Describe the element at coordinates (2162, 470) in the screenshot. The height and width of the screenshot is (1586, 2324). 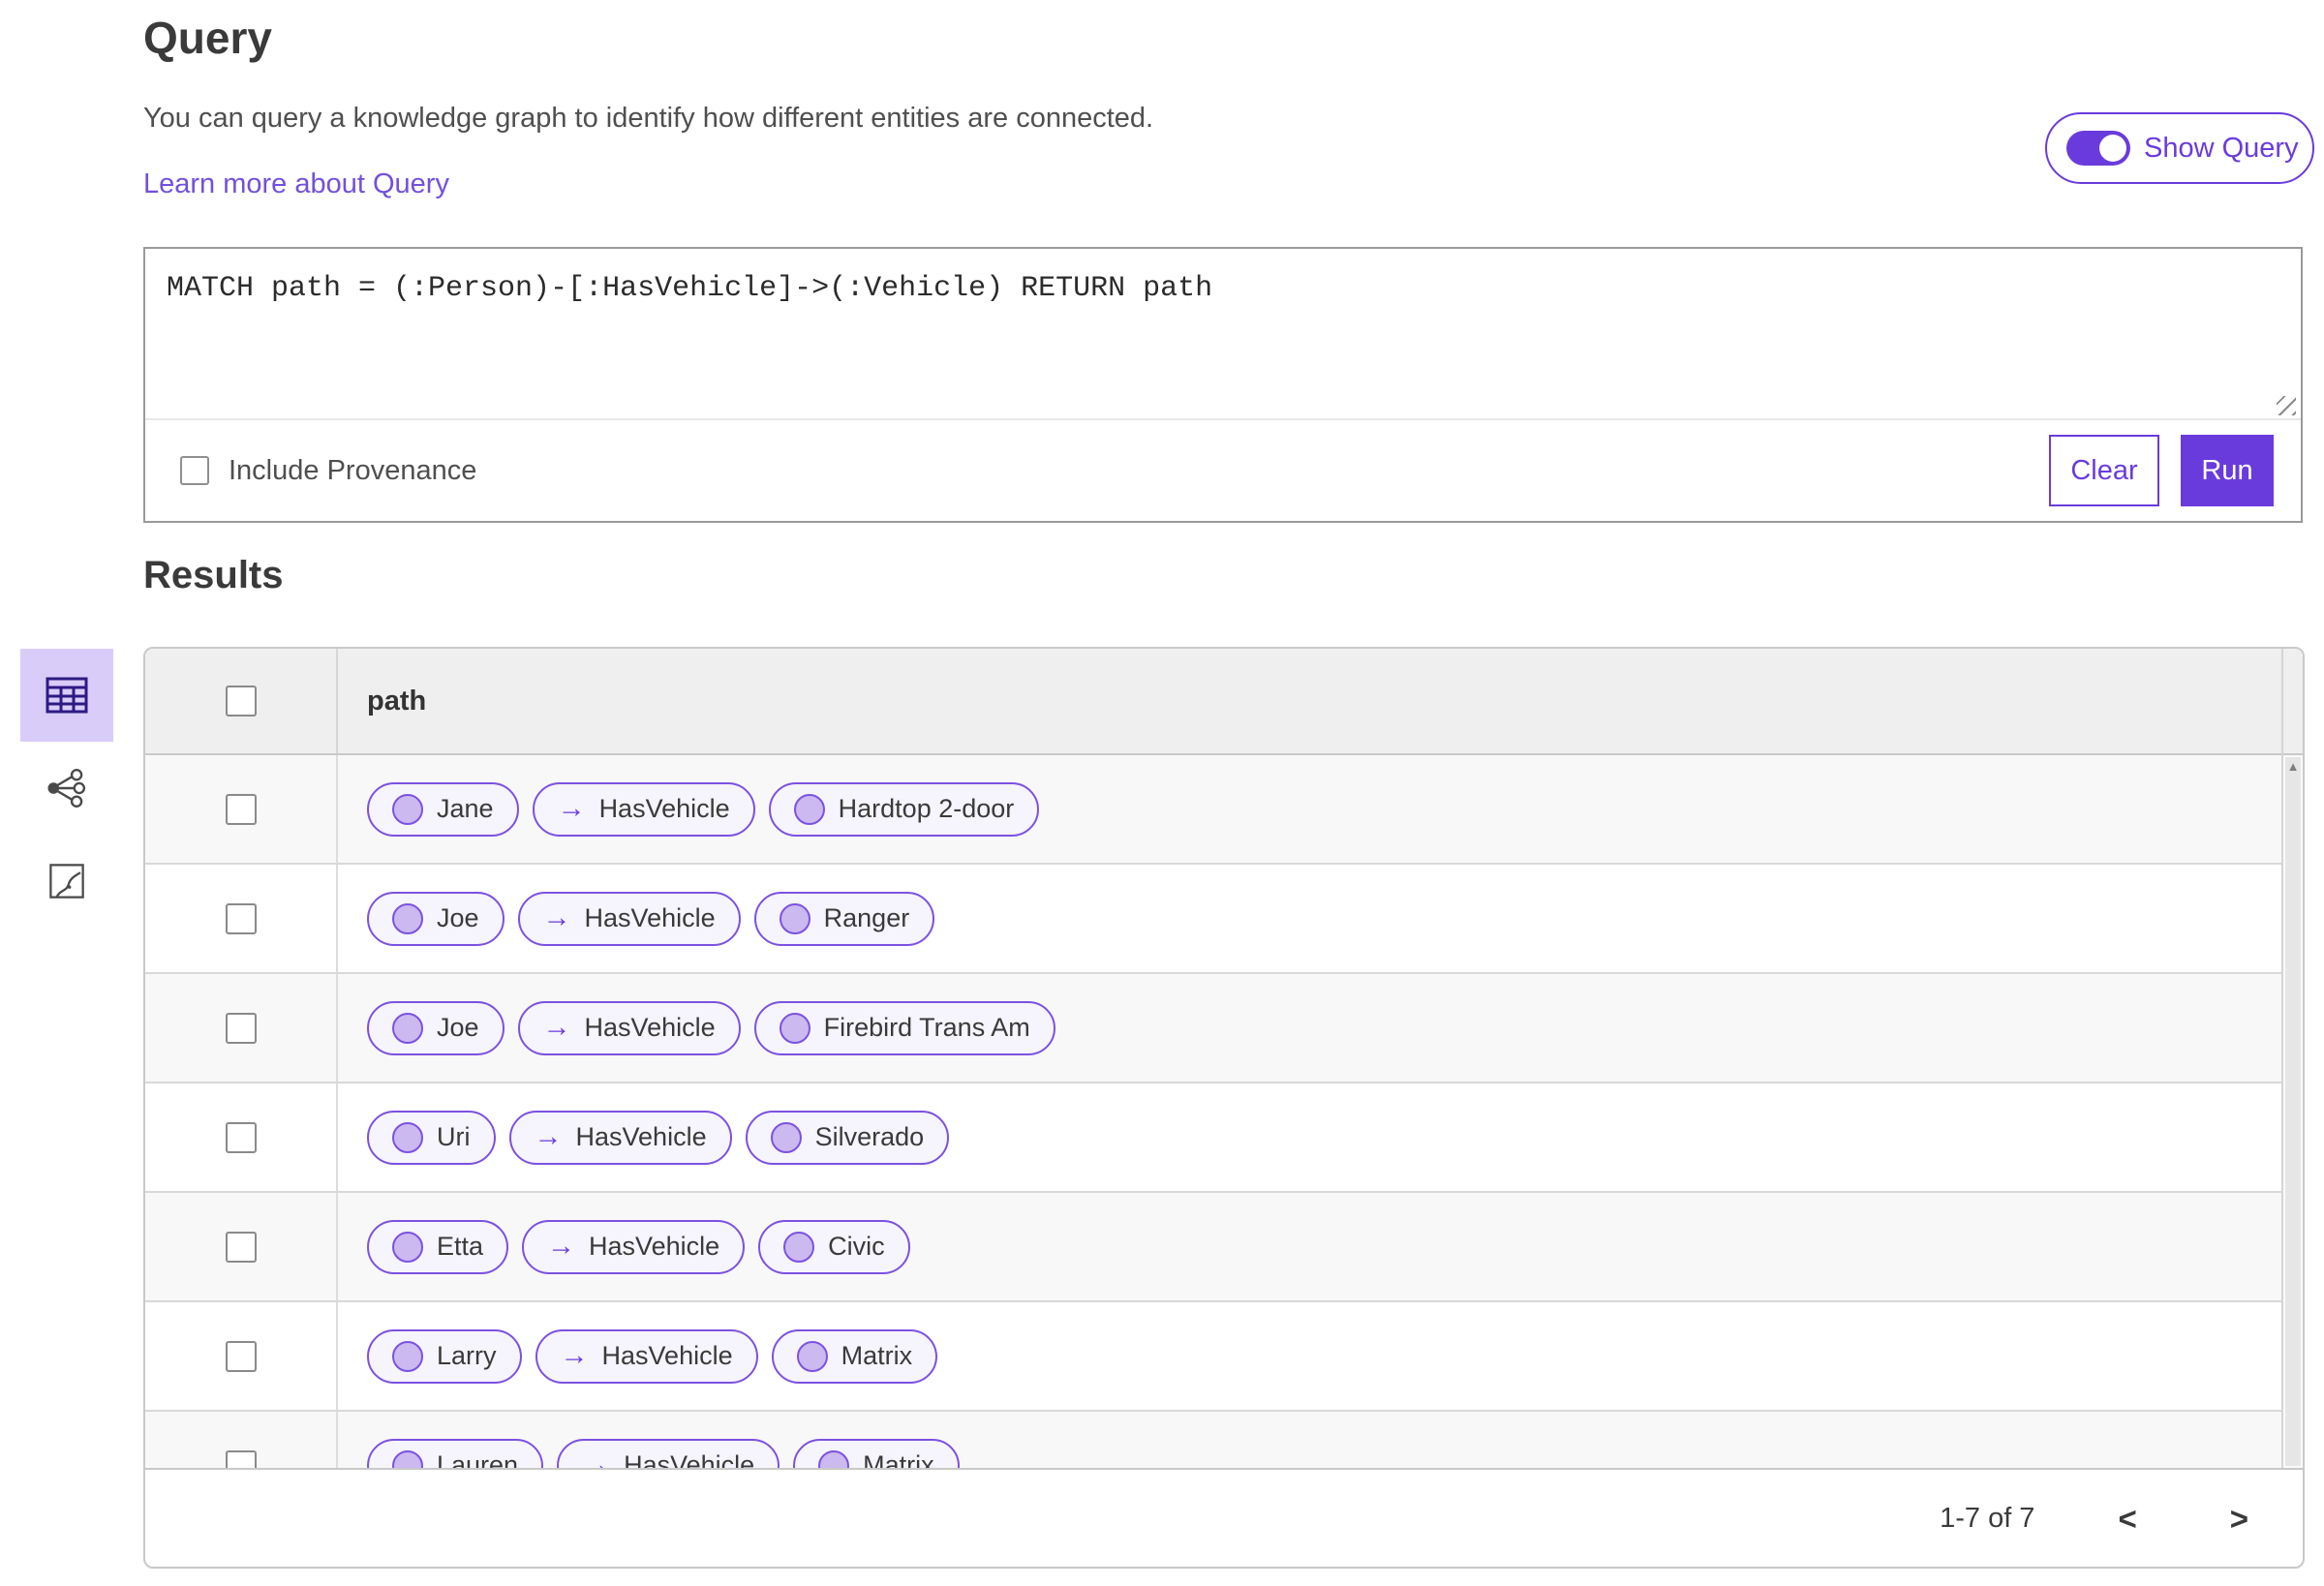
I see `query-actions: Clear Run` at that location.